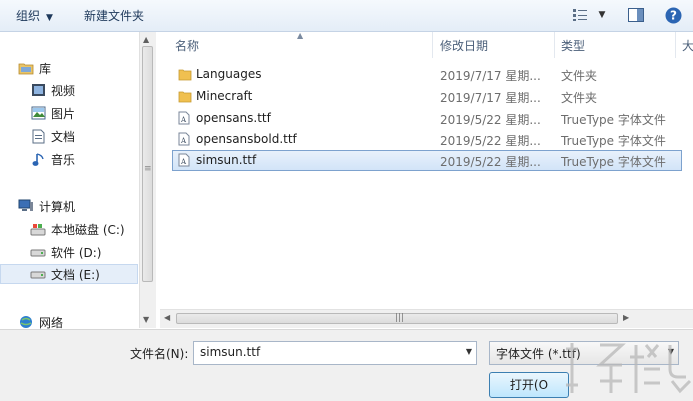  What do you see at coordinates (28, 16) in the screenshot?
I see `organize-label: 组织` at bounding box center [28, 16].